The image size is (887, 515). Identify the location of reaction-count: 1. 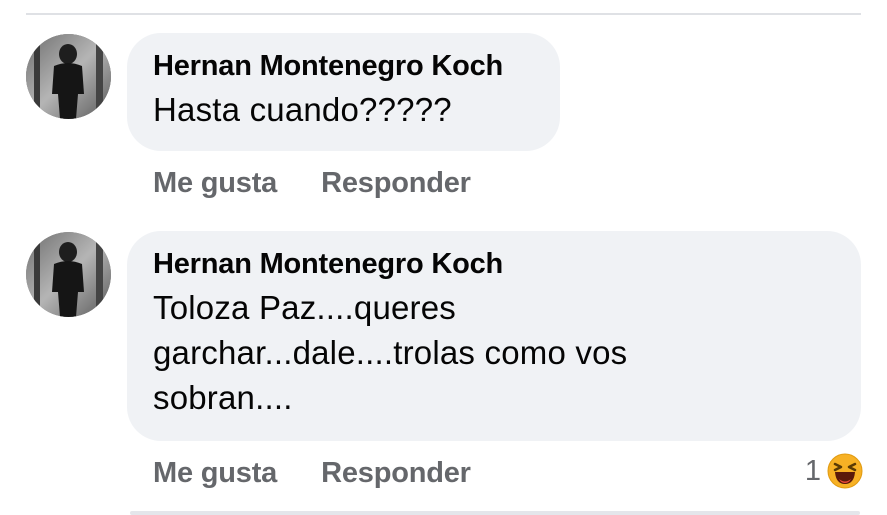
(812, 470).